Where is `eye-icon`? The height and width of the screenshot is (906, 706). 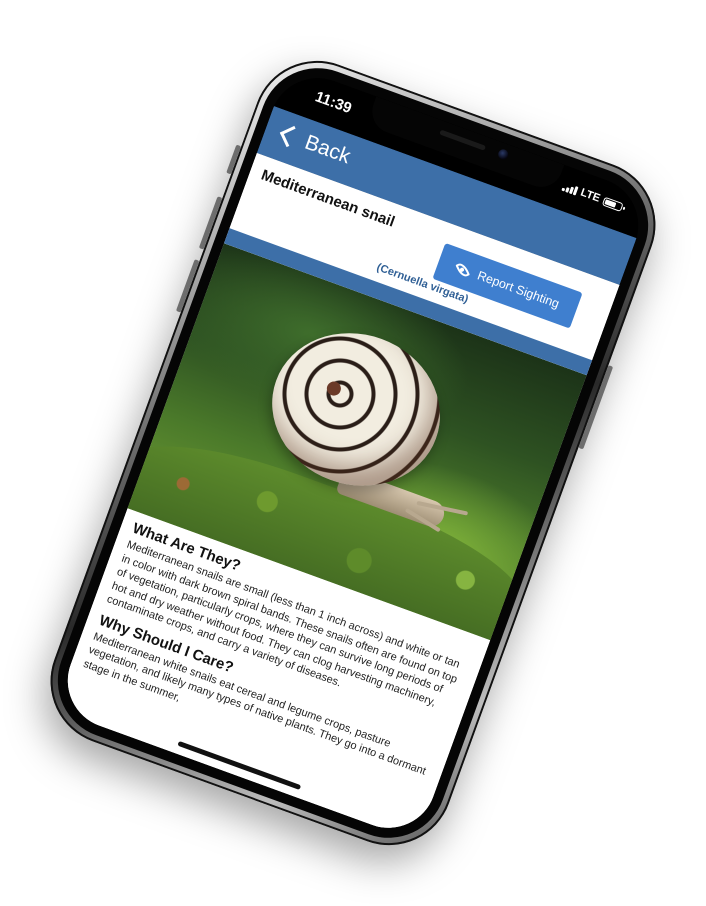
eye-icon is located at coordinates (463, 269).